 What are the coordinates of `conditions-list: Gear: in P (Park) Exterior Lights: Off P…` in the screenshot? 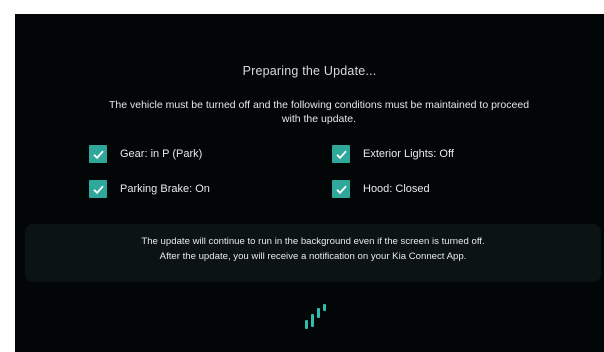 It's located at (319, 175).